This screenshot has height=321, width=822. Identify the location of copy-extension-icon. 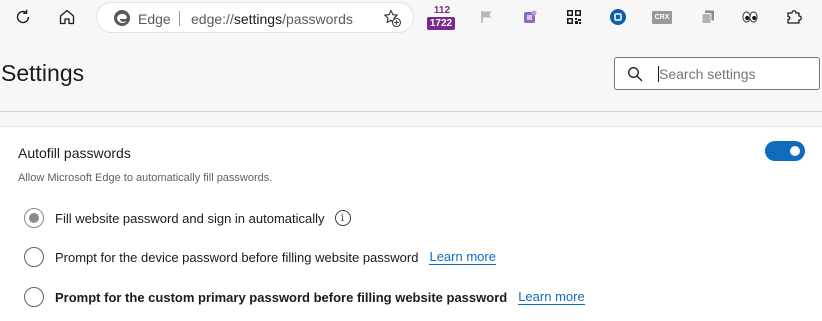
(707, 17).